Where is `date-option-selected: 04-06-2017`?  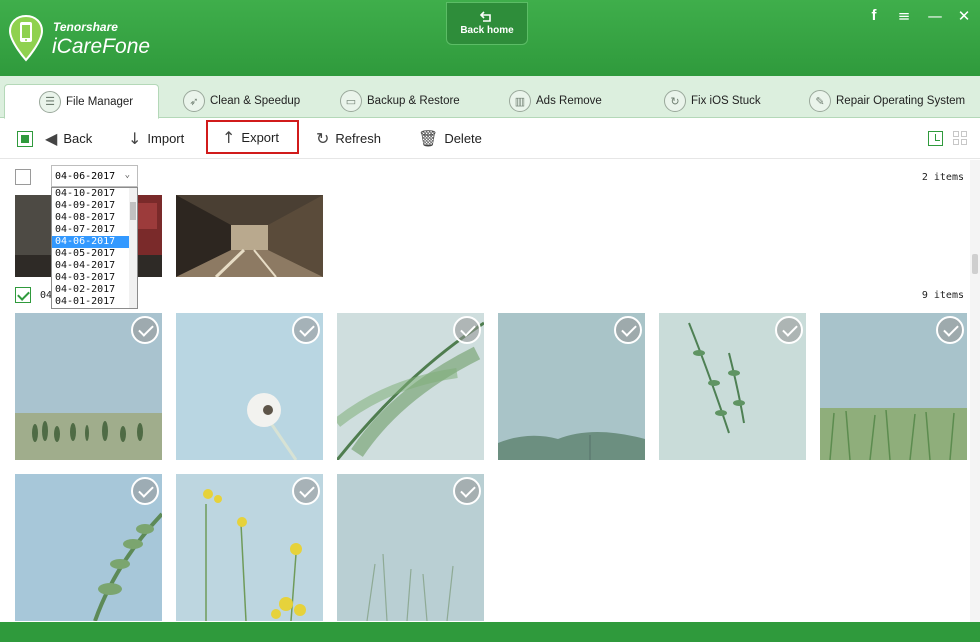 date-option-selected: 04-06-2017 is located at coordinates (91, 242).